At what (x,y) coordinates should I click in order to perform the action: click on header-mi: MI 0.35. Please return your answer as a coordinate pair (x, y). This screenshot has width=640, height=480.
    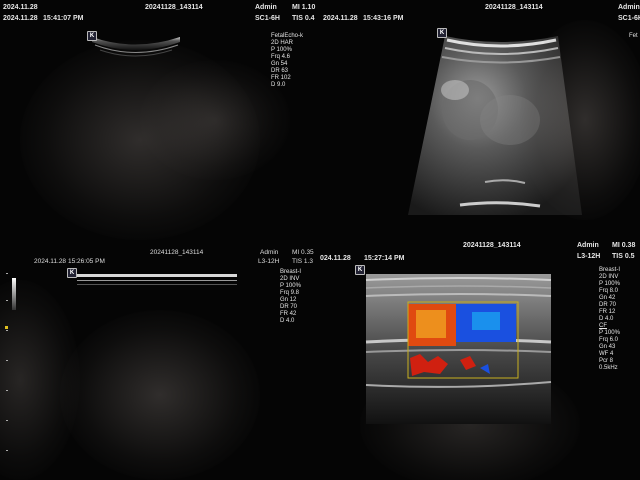
    Looking at the image, I should click on (303, 252).